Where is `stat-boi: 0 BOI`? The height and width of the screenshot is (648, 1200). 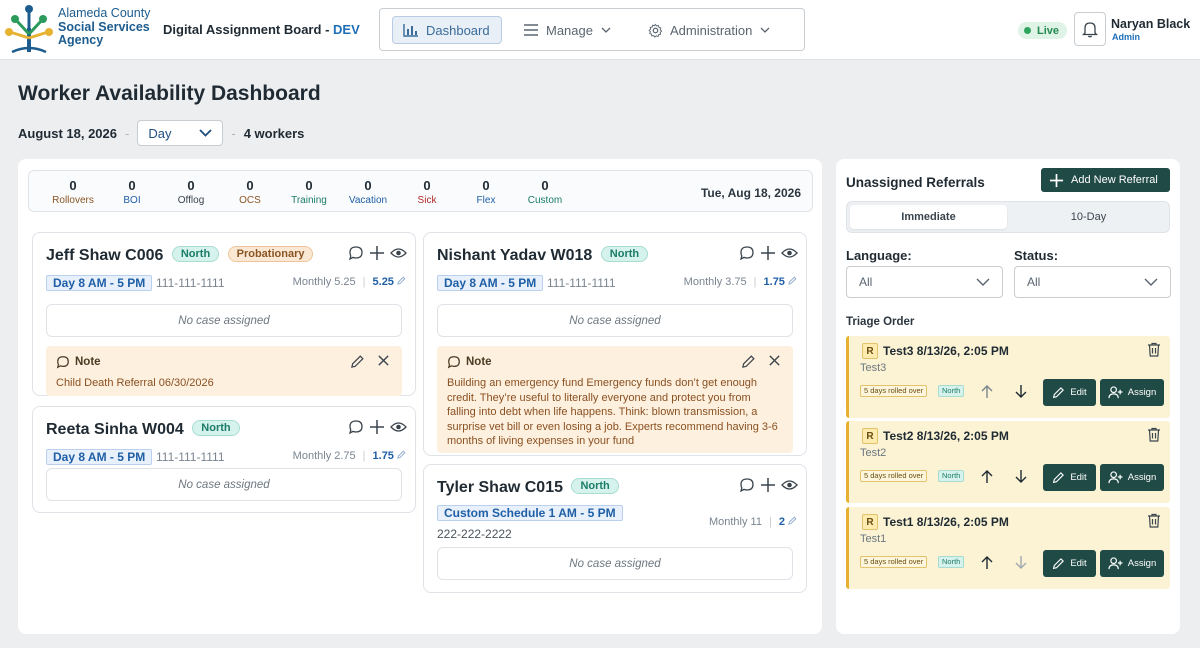 stat-boi: 0 BOI is located at coordinates (132, 192).